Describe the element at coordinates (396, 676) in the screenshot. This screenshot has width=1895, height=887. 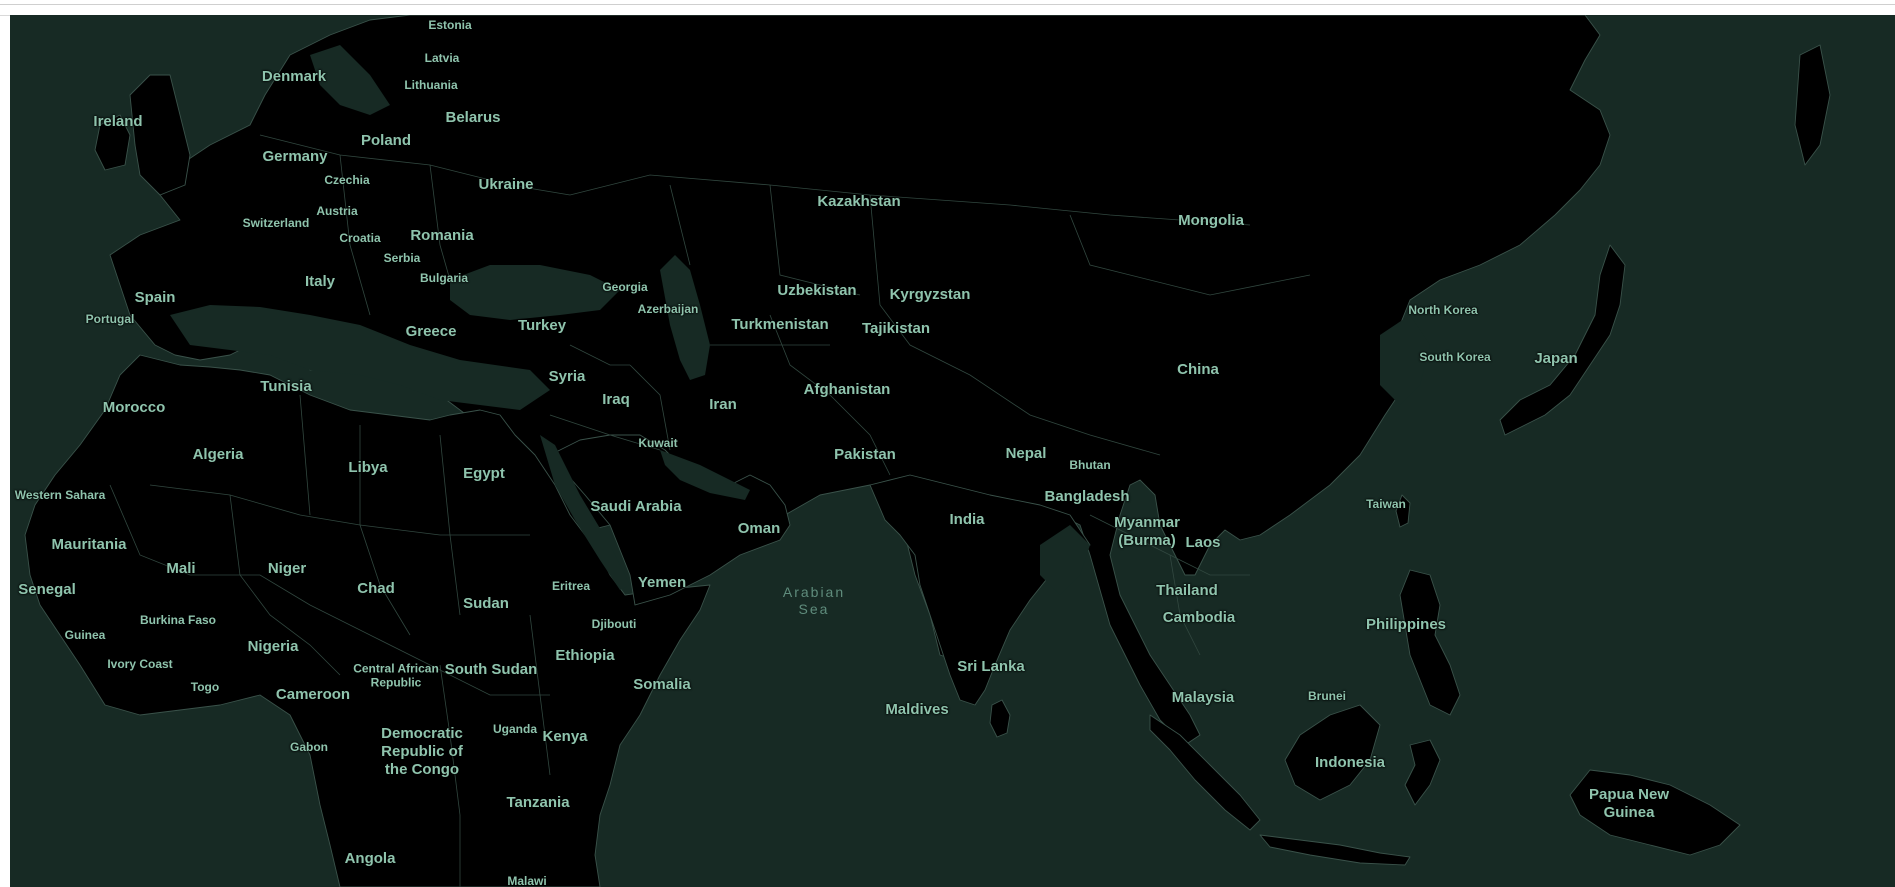
I see `label-central-african-republic: Central African Republic` at that location.